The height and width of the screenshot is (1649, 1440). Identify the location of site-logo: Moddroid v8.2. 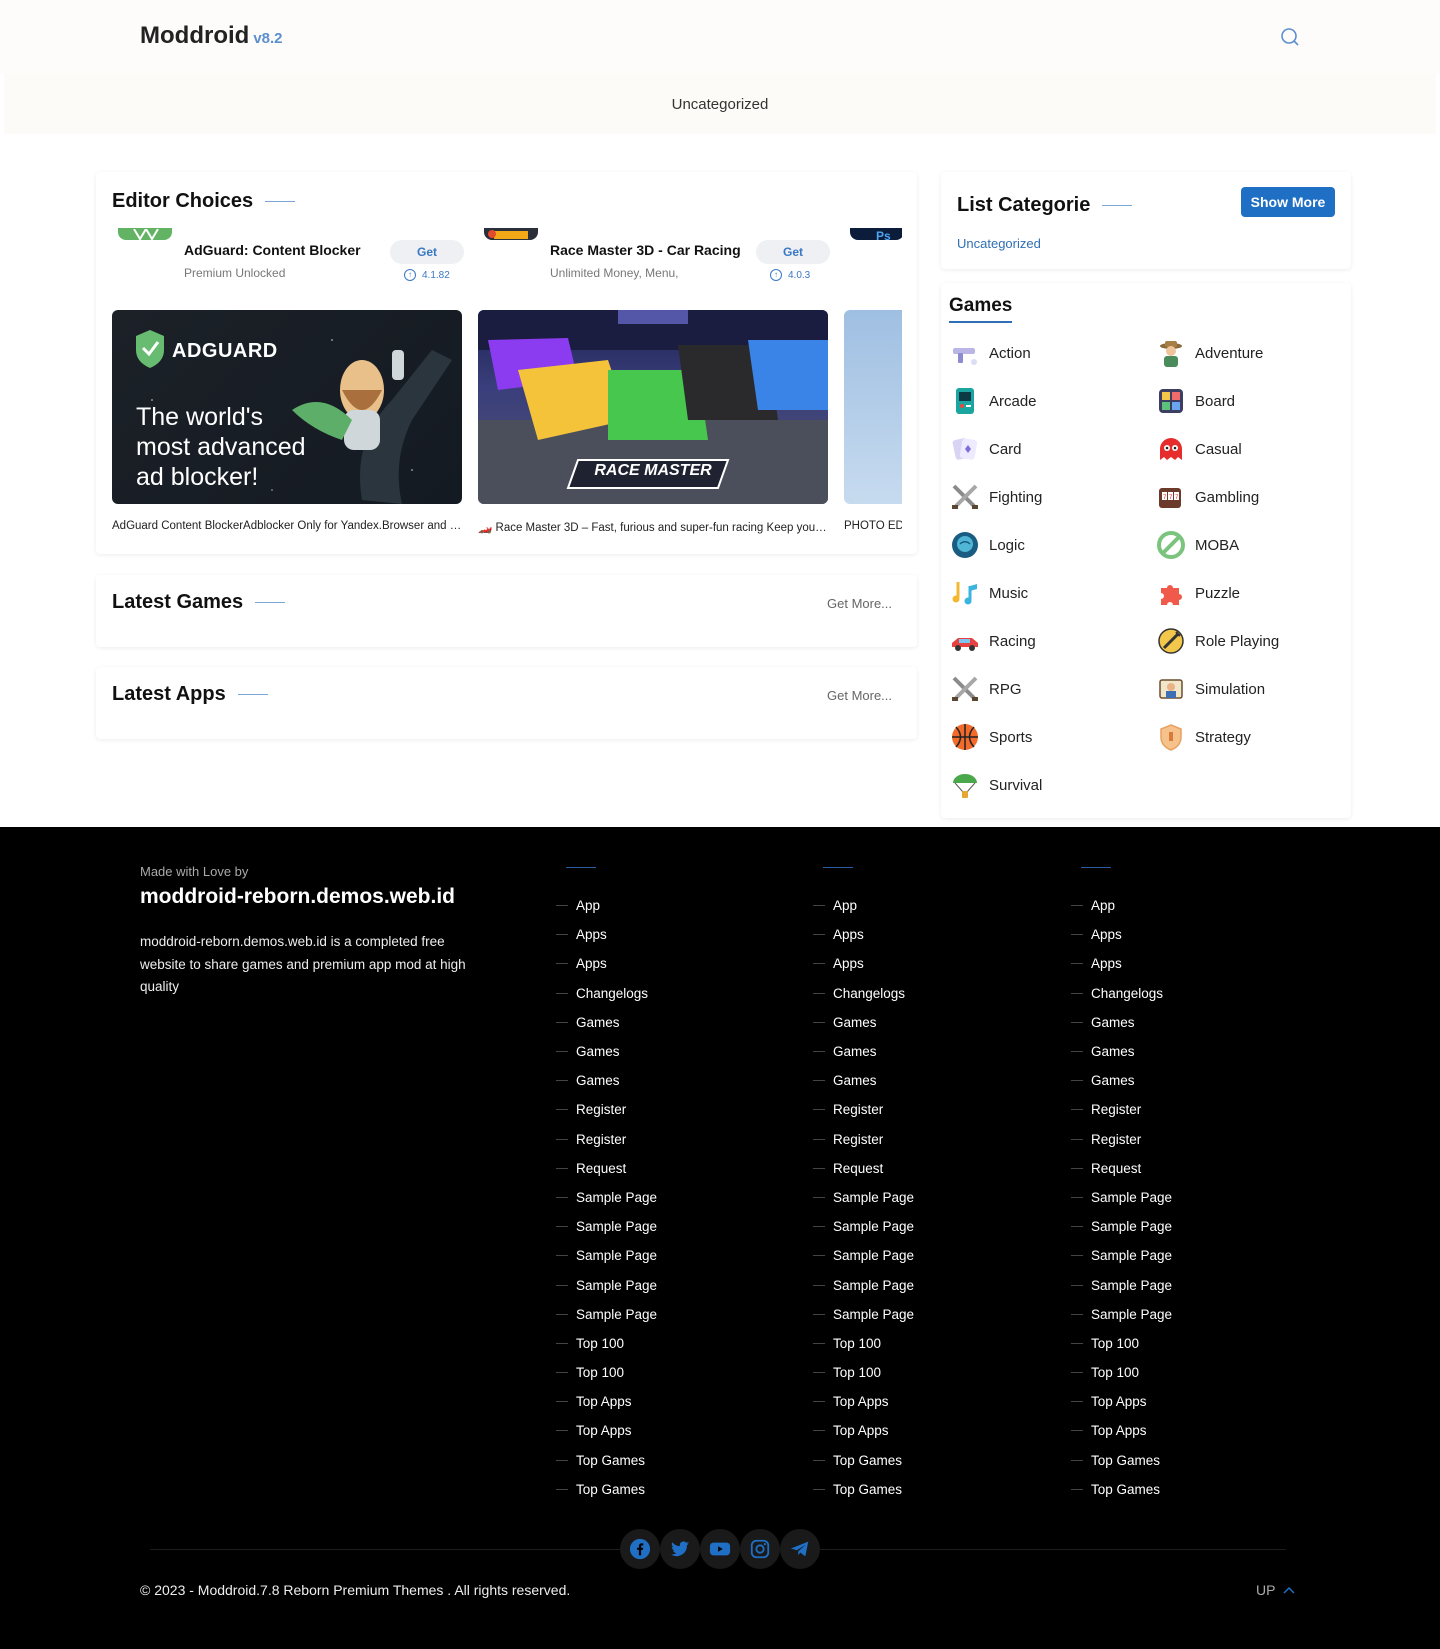
(211, 36).